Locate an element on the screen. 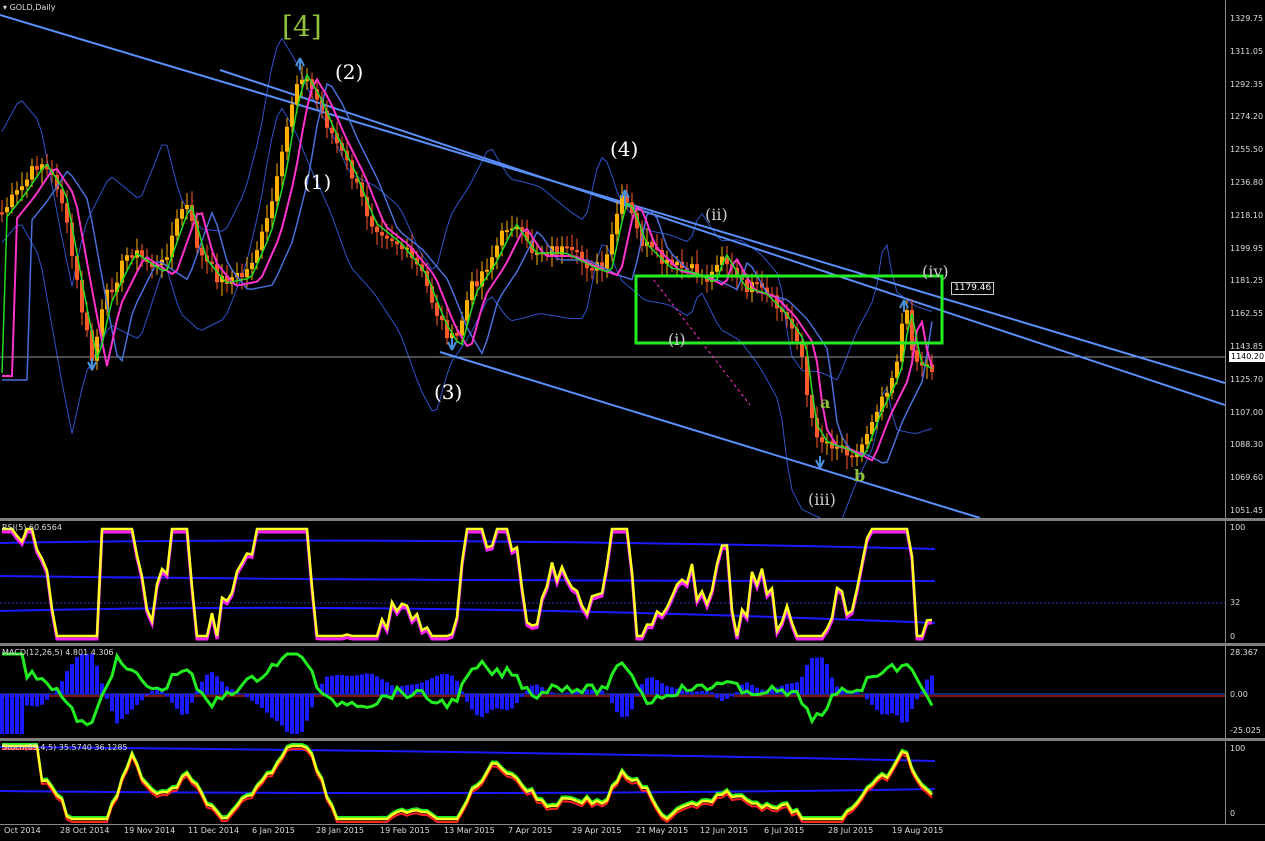 Image resolution: width=1265 pixels, height=841 pixels. macd-level-low: -25.025 is located at coordinates (1245, 730).